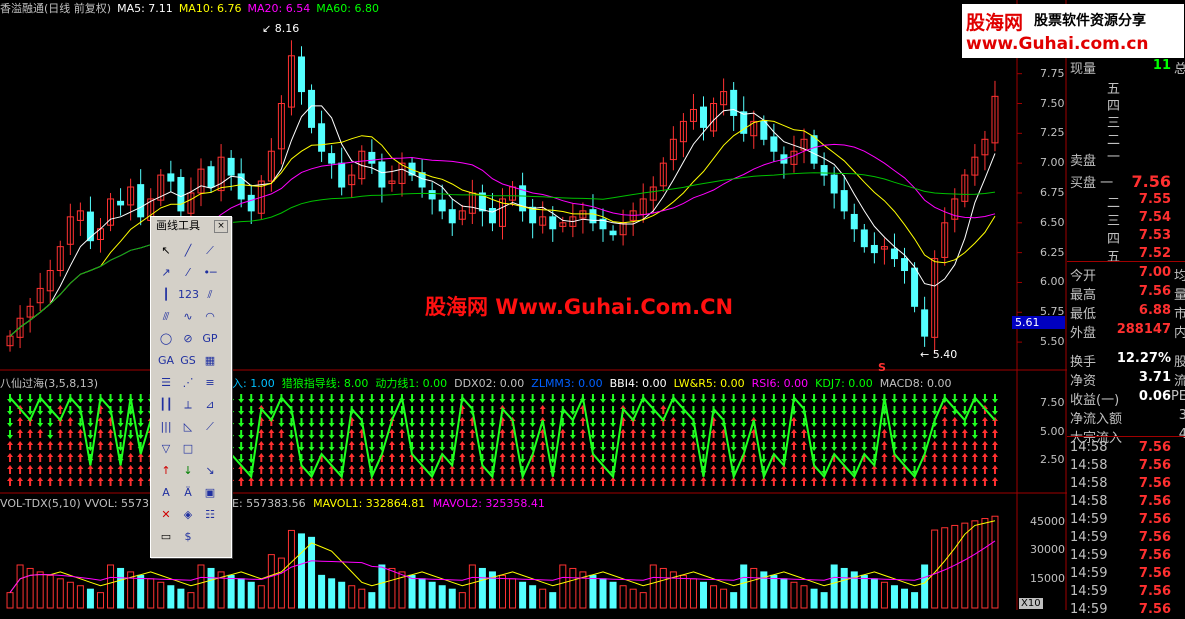 Image resolution: width=1185 pixels, height=619 pixels. What do you see at coordinates (1052, 103) in the screenshot?
I see `price-axis-tick: 7.50` at bounding box center [1052, 103].